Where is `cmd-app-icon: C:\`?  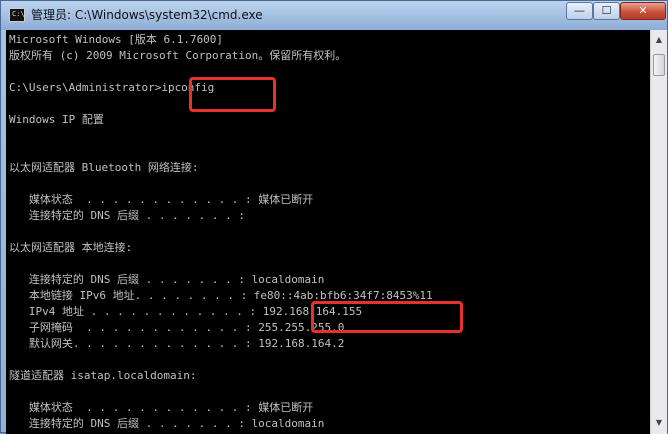
cmd-app-icon: C:\ is located at coordinates (17, 15).